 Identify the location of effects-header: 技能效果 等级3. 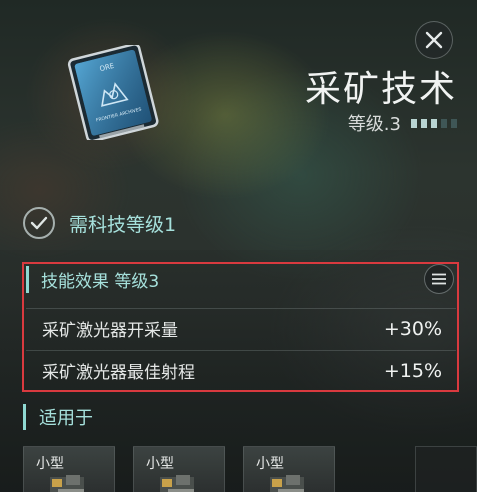
(241, 279).